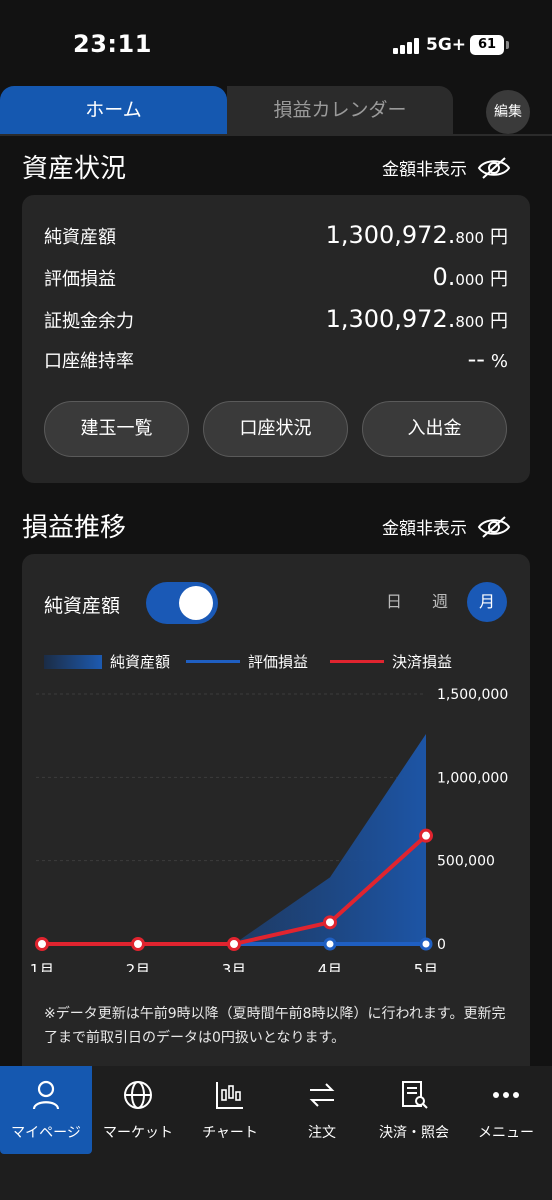  What do you see at coordinates (322, 1133) in the screenshot?
I see `nav-label: 注文` at bounding box center [322, 1133].